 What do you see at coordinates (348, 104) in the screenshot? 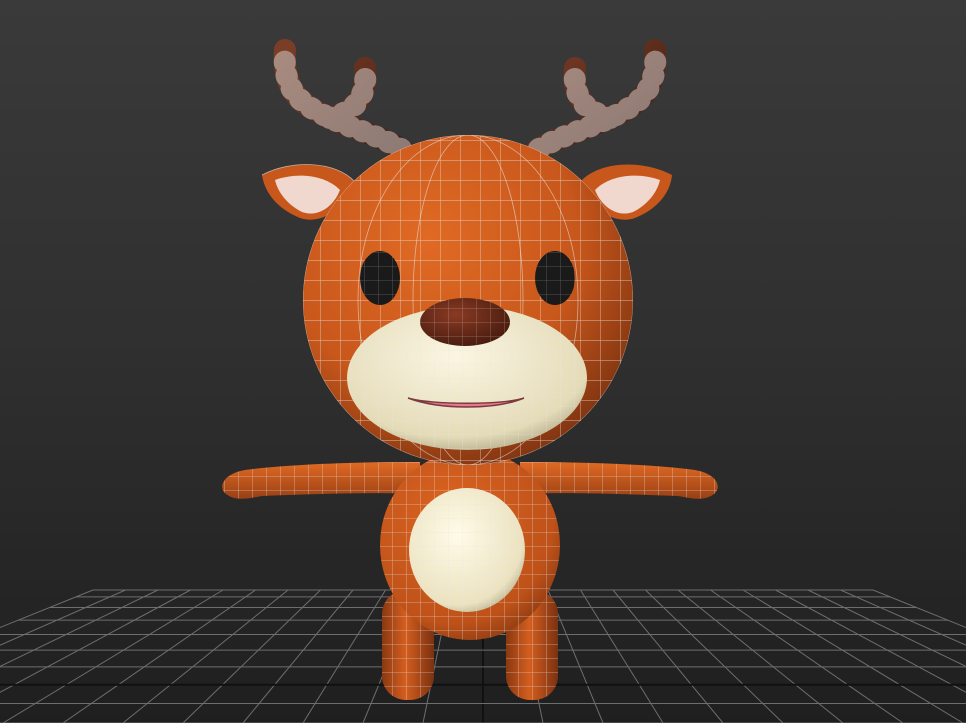
I see `left-antler` at bounding box center [348, 104].